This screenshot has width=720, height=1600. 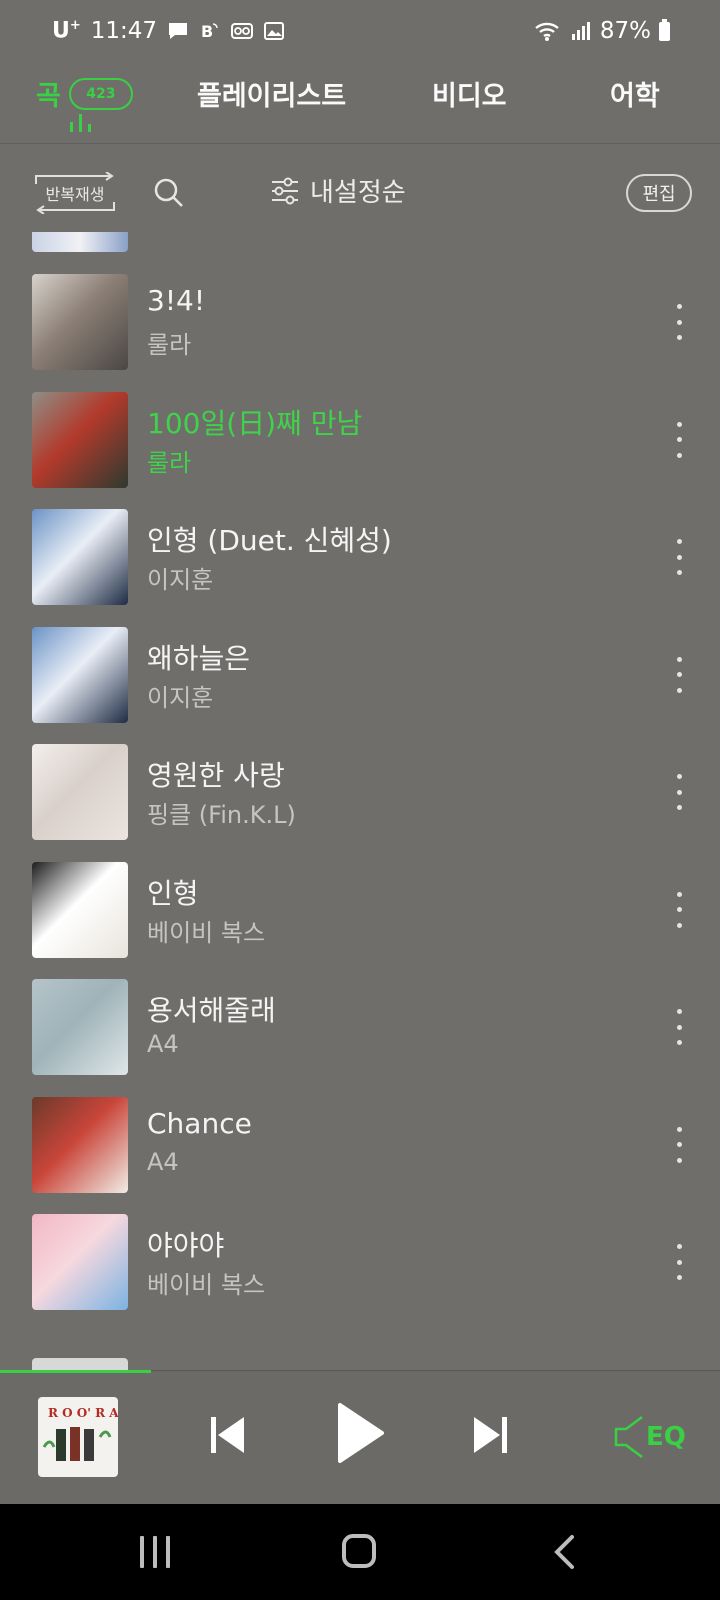 I want to click on tab-video: 비디오, so click(x=469, y=93).